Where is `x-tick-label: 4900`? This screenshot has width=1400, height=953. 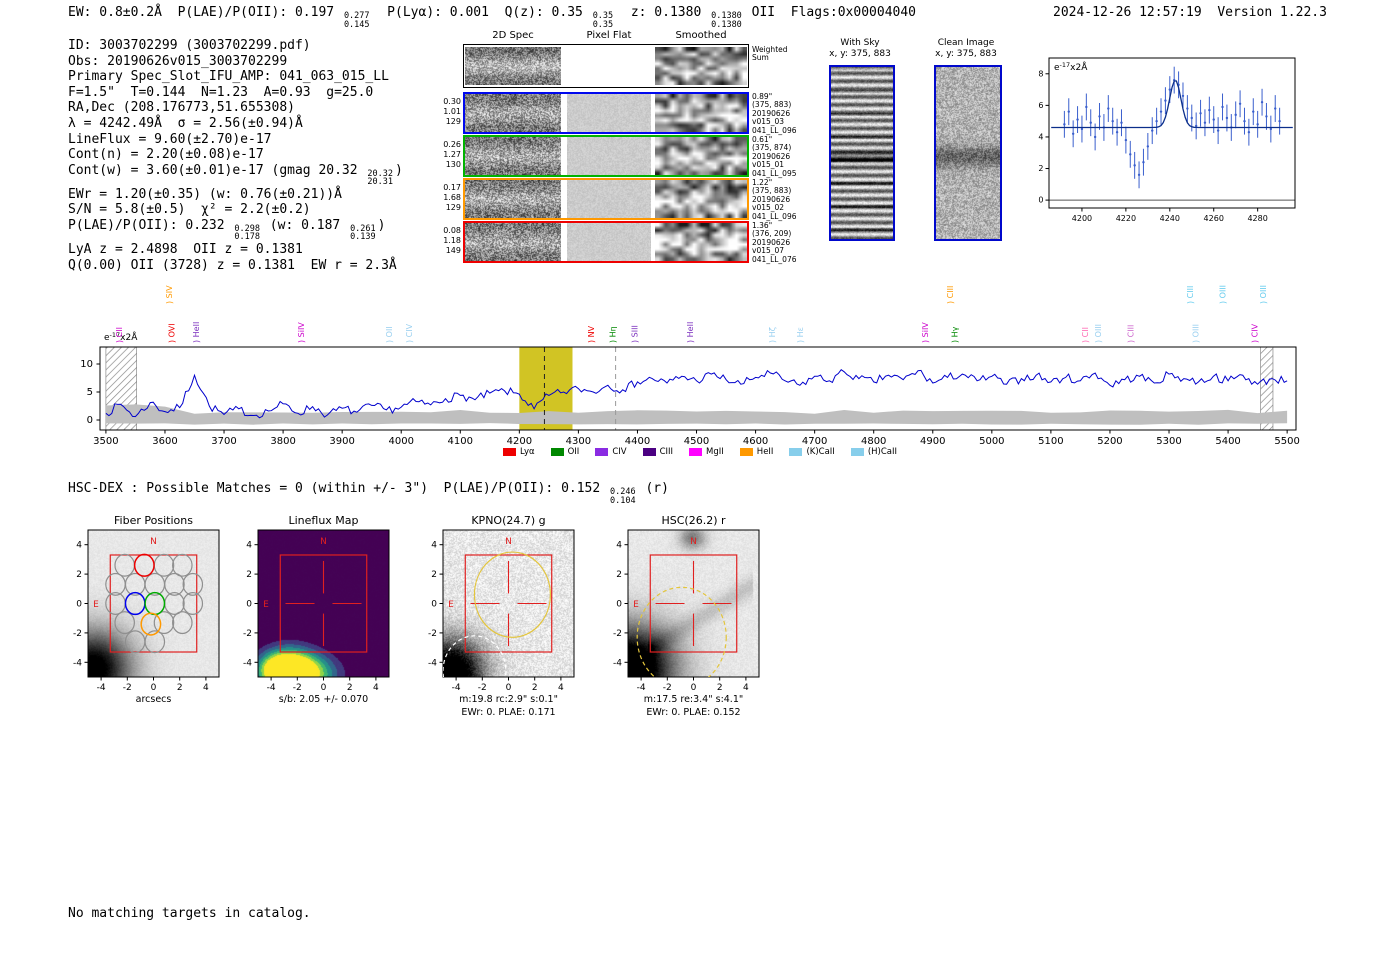 x-tick-label: 4900 is located at coordinates (932, 441).